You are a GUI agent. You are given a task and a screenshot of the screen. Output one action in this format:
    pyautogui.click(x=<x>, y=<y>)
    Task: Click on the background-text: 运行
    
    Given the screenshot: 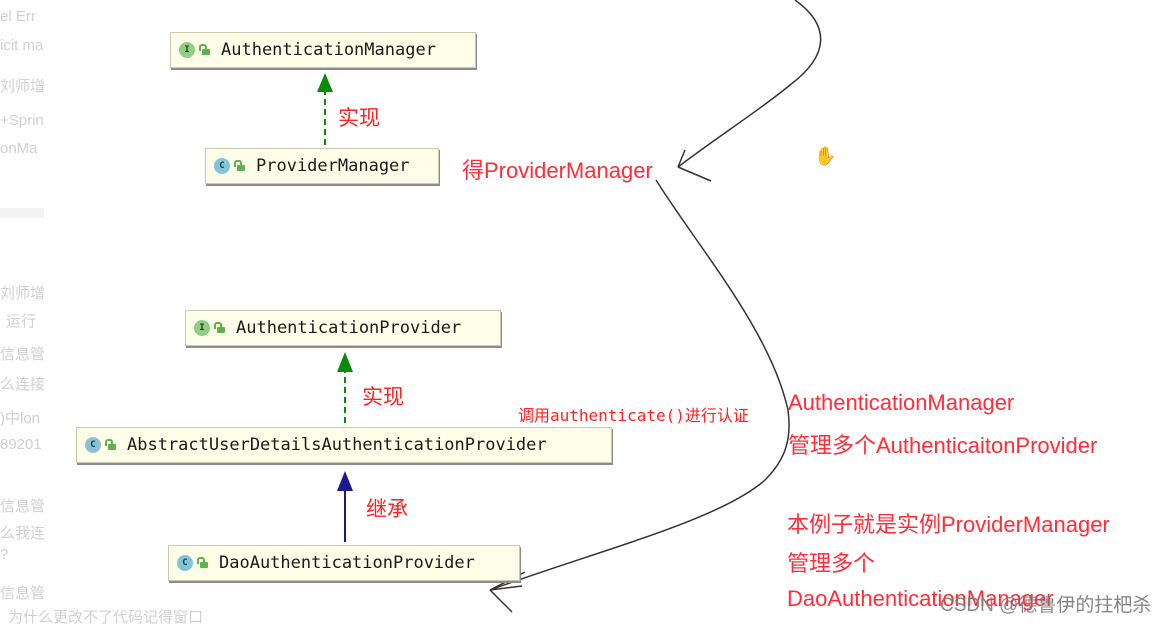 What is the action you would take?
    pyautogui.click(x=21, y=321)
    